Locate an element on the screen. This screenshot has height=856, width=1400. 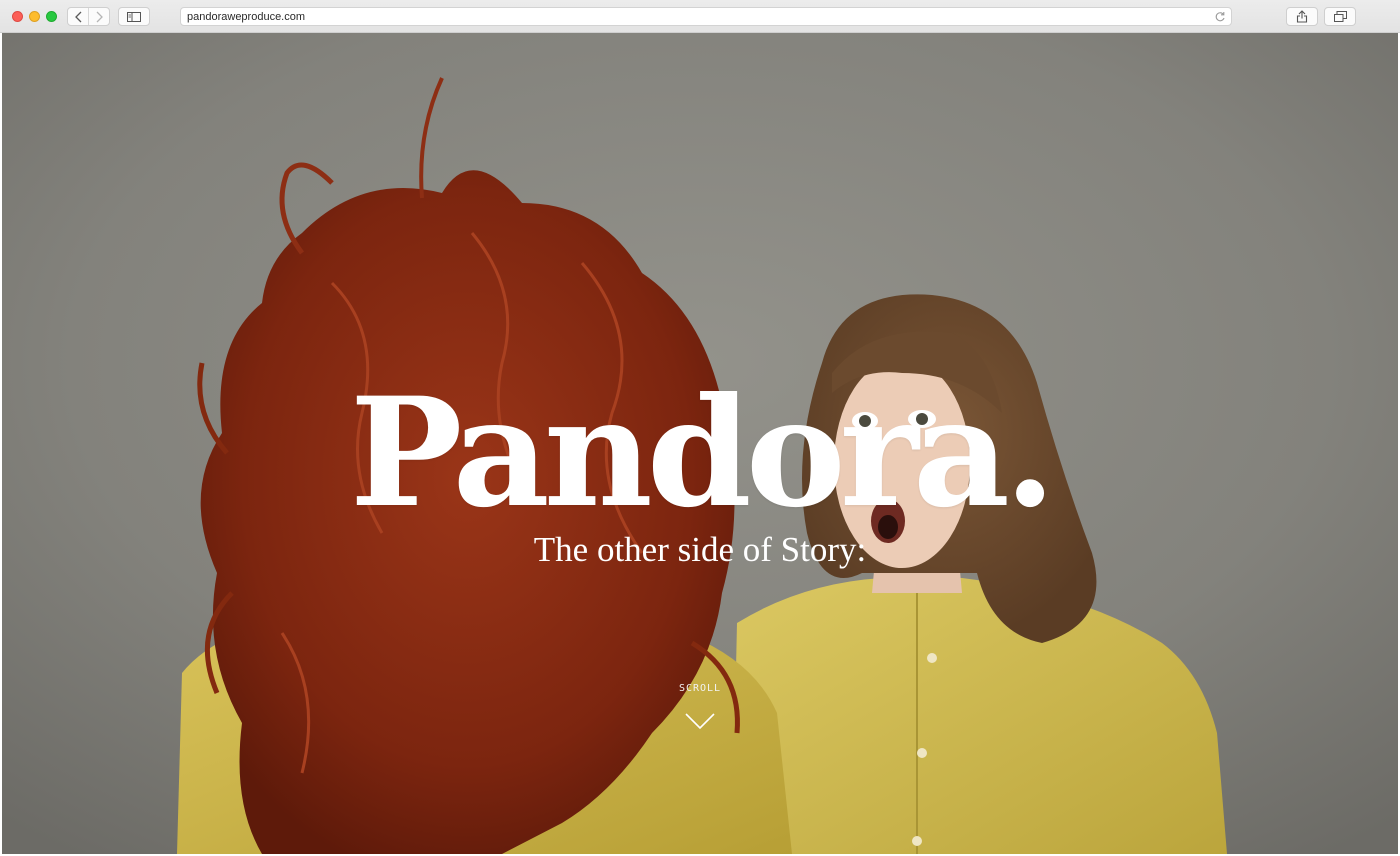
scroll-label: SCROLL is located at coordinates (700, 688).